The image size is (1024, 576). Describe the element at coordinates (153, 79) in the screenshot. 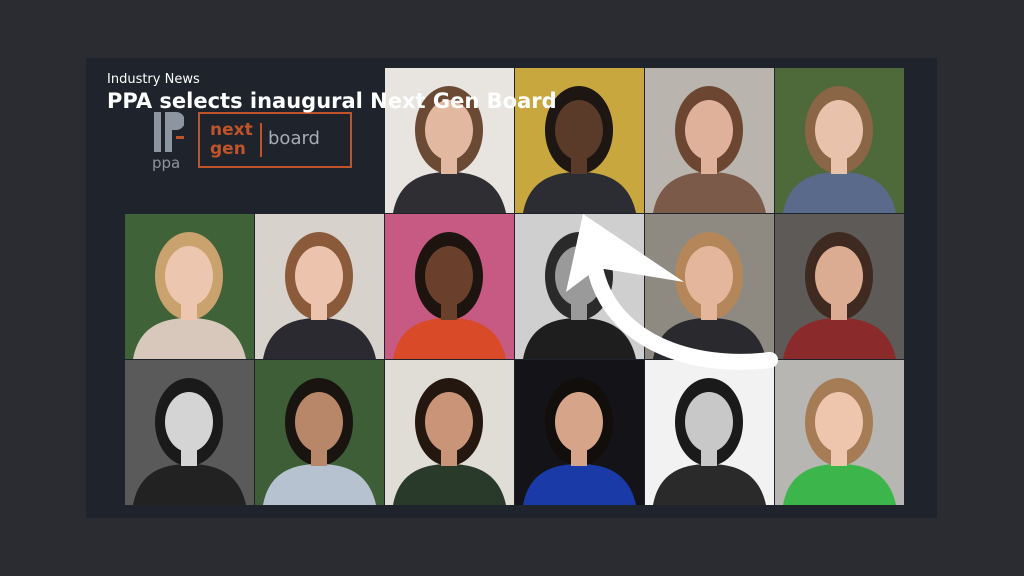

I see `article-kicker: Industry News` at that location.